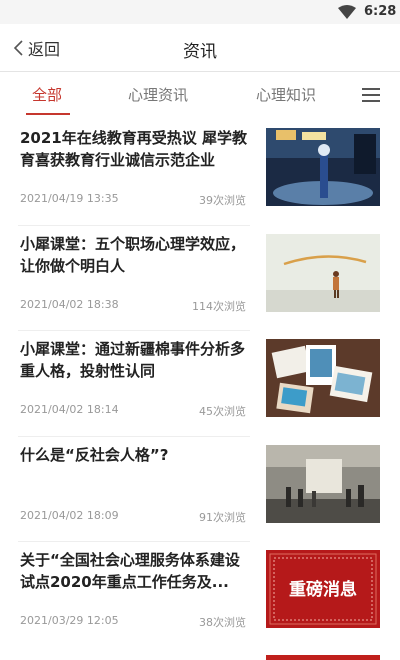  What do you see at coordinates (69, 409) in the screenshot?
I see `article-date: 2021/04/02 18:14` at bounding box center [69, 409].